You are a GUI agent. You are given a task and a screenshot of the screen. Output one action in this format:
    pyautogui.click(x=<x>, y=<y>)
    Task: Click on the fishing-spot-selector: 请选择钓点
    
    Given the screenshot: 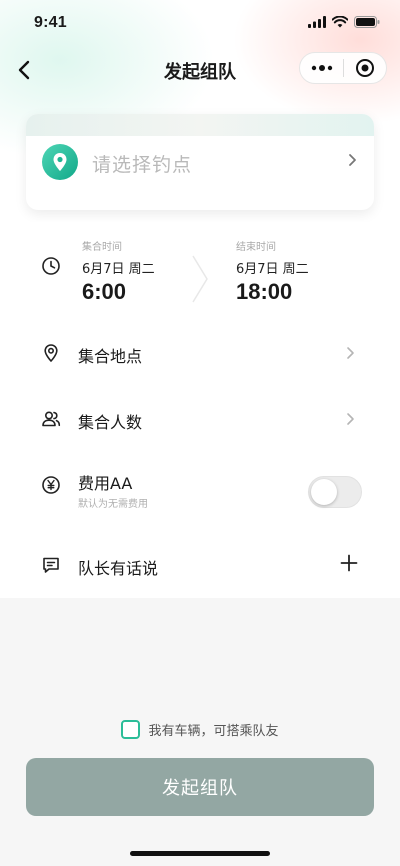 What is the action you would take?
    pyautogui.click(x=200, y=162)
    